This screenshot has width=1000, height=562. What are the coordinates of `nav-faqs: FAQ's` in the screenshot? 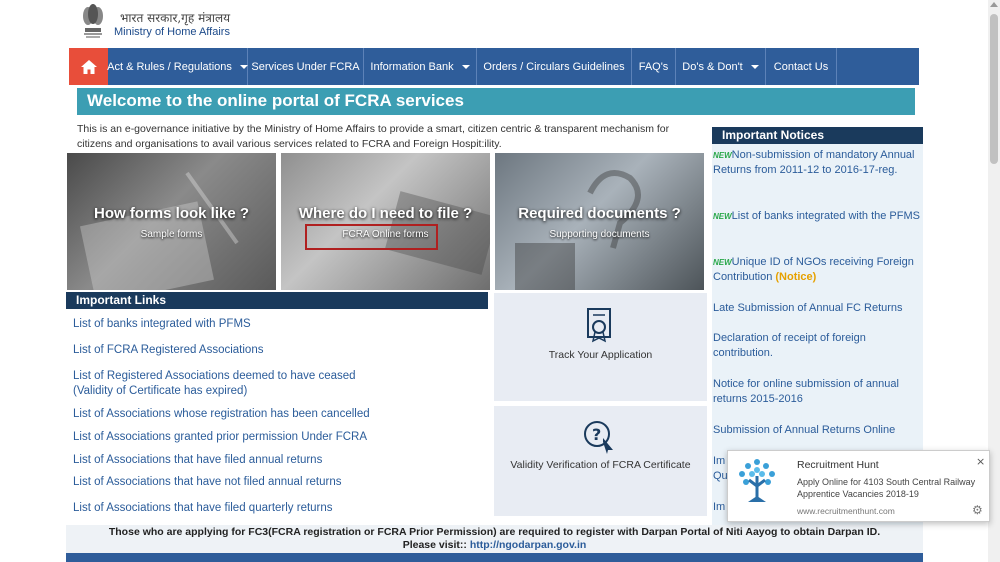 It's located at (654, 66).